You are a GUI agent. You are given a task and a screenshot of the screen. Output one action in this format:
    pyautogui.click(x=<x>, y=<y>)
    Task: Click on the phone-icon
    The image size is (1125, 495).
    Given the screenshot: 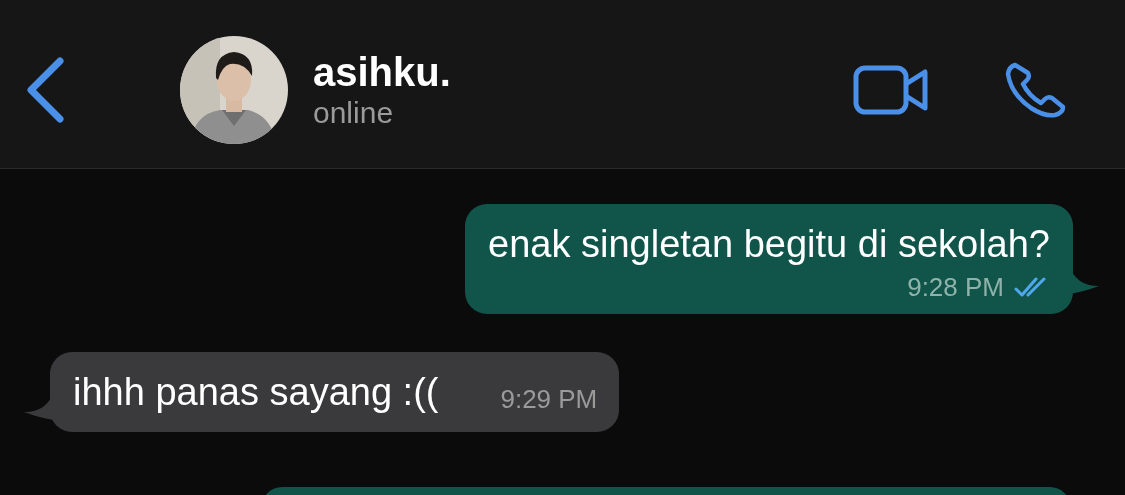 What is the action you would take?
    pyautogui.click(x=1036, y=90)
    